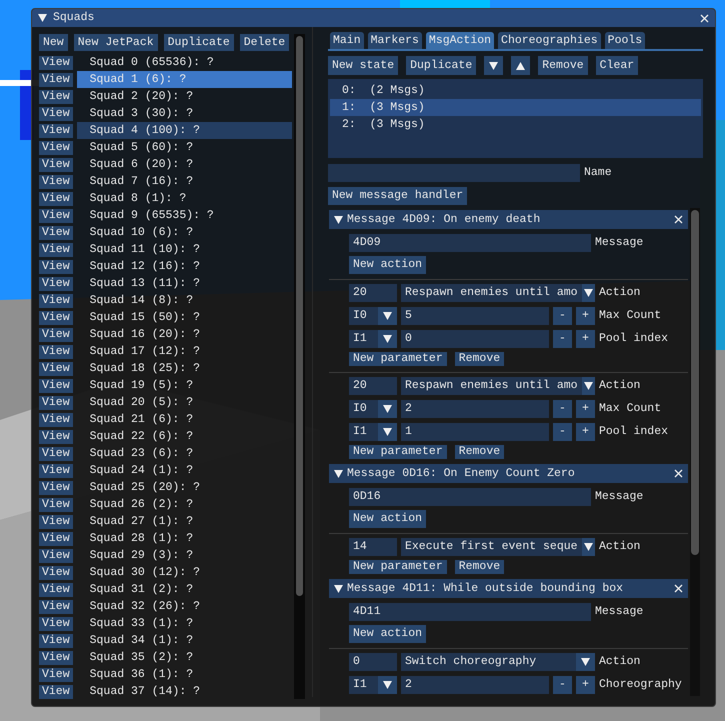 The width and height of the screenshot is (725, 721). What do you see at coordinates (184, 130) in the screenshot?
I see `squad-list-item: Squad 4 (100): ?` at bounding box center [184, 130].